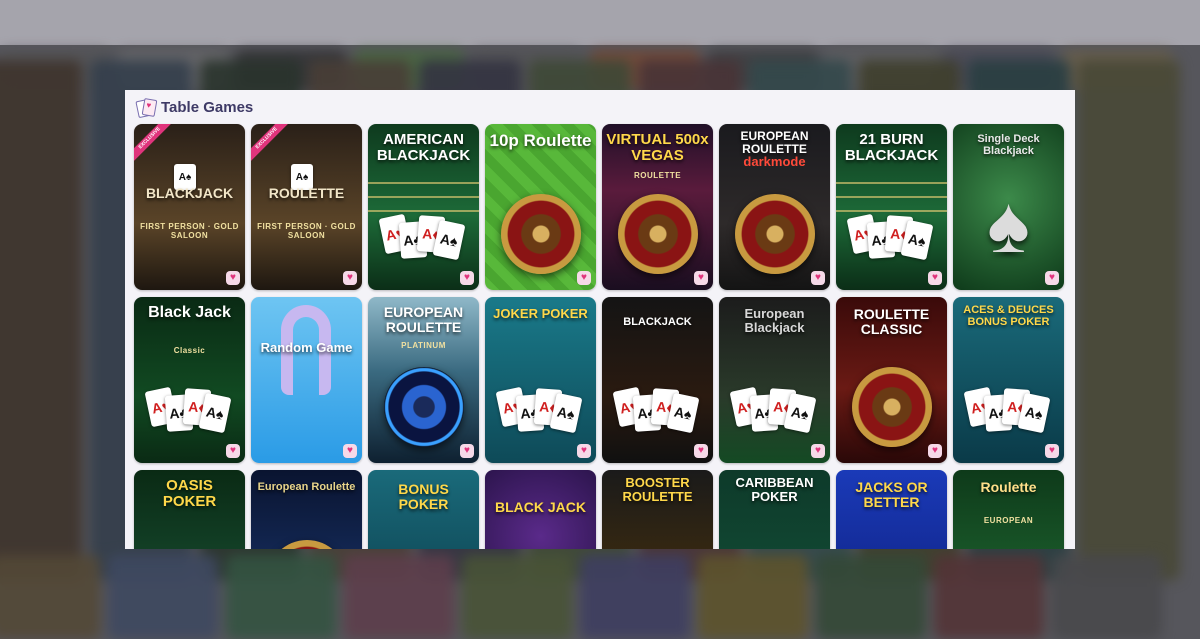 This screenshot has width=1200, height=639. Describe the element at coordinates (774, 489) in the screenshot. I see `game-title: CARIBBEAN POKER` at that location.